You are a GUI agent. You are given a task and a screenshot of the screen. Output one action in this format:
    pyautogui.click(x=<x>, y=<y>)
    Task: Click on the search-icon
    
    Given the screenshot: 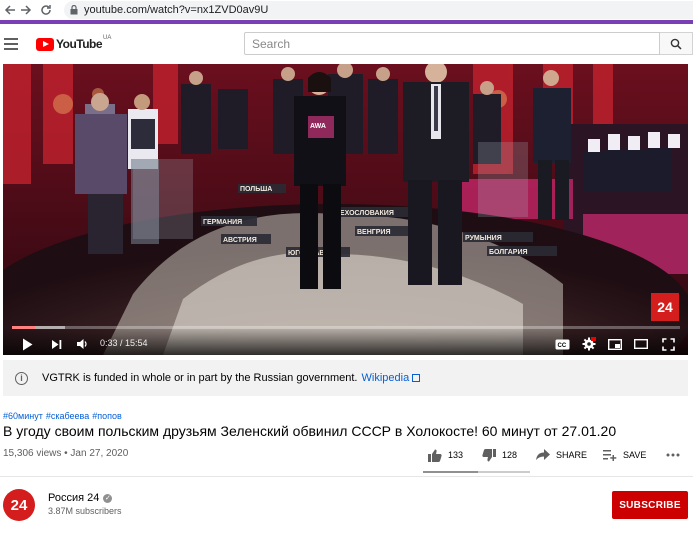 What is the action you would take?
    pyautogui.click(x=676, y=44)
    